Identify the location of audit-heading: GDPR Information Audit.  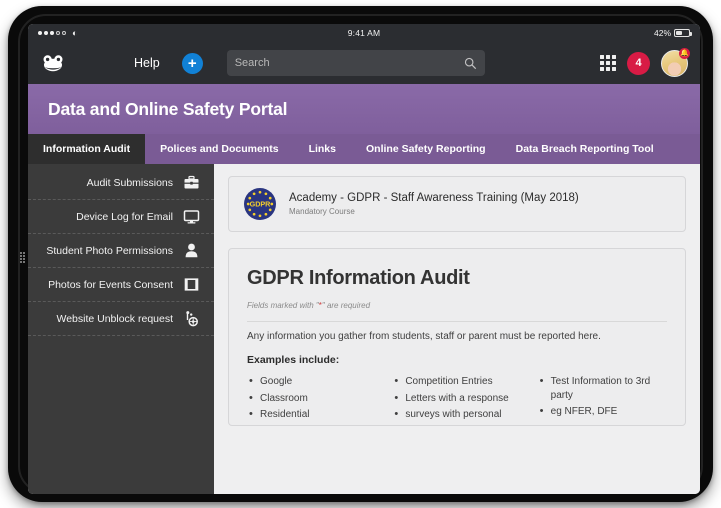
(358, 278).